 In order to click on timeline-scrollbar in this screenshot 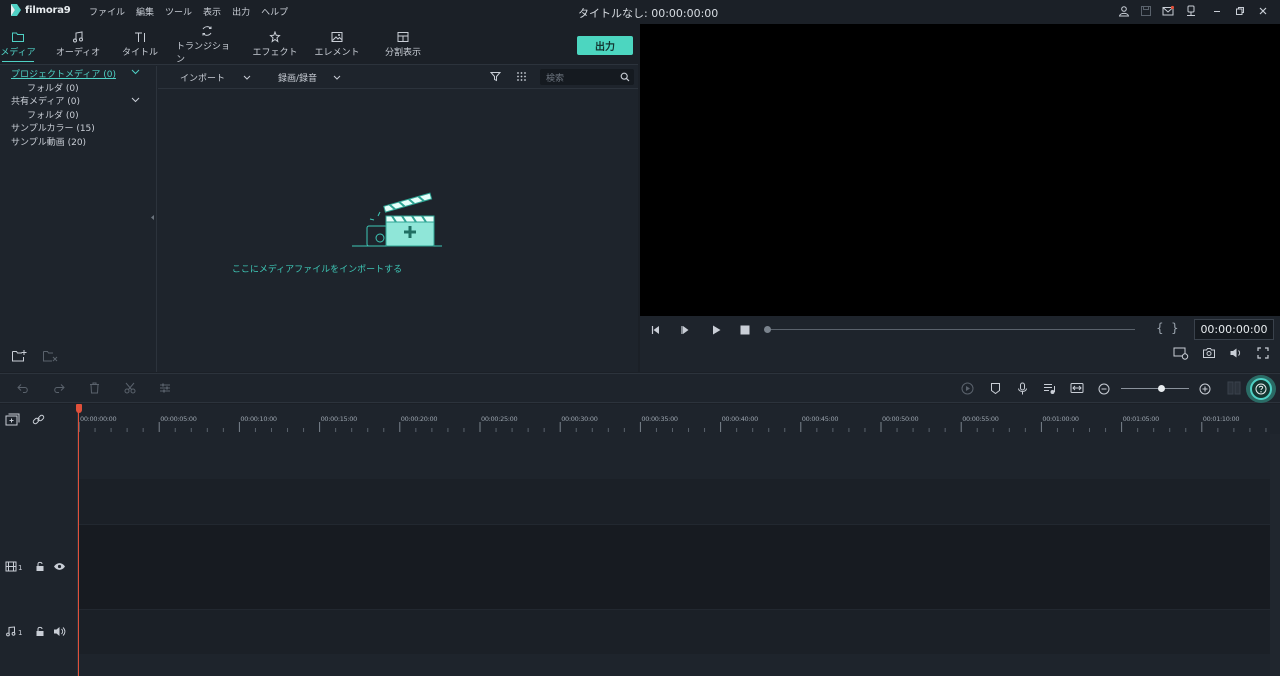, I will do `click(1275, 555)`.